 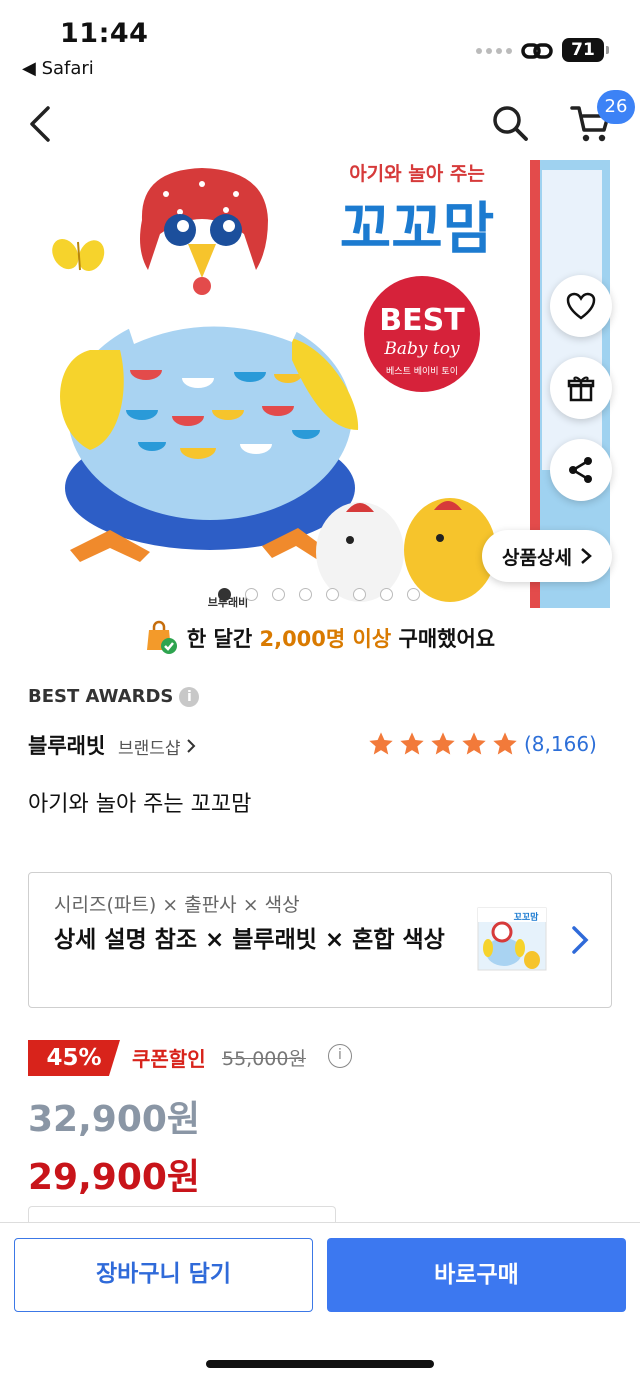 What do you see at coordinates (264, 1059) in the screenshot?
I see `original-price: 55,000원` at bounding box center [264, 1059].